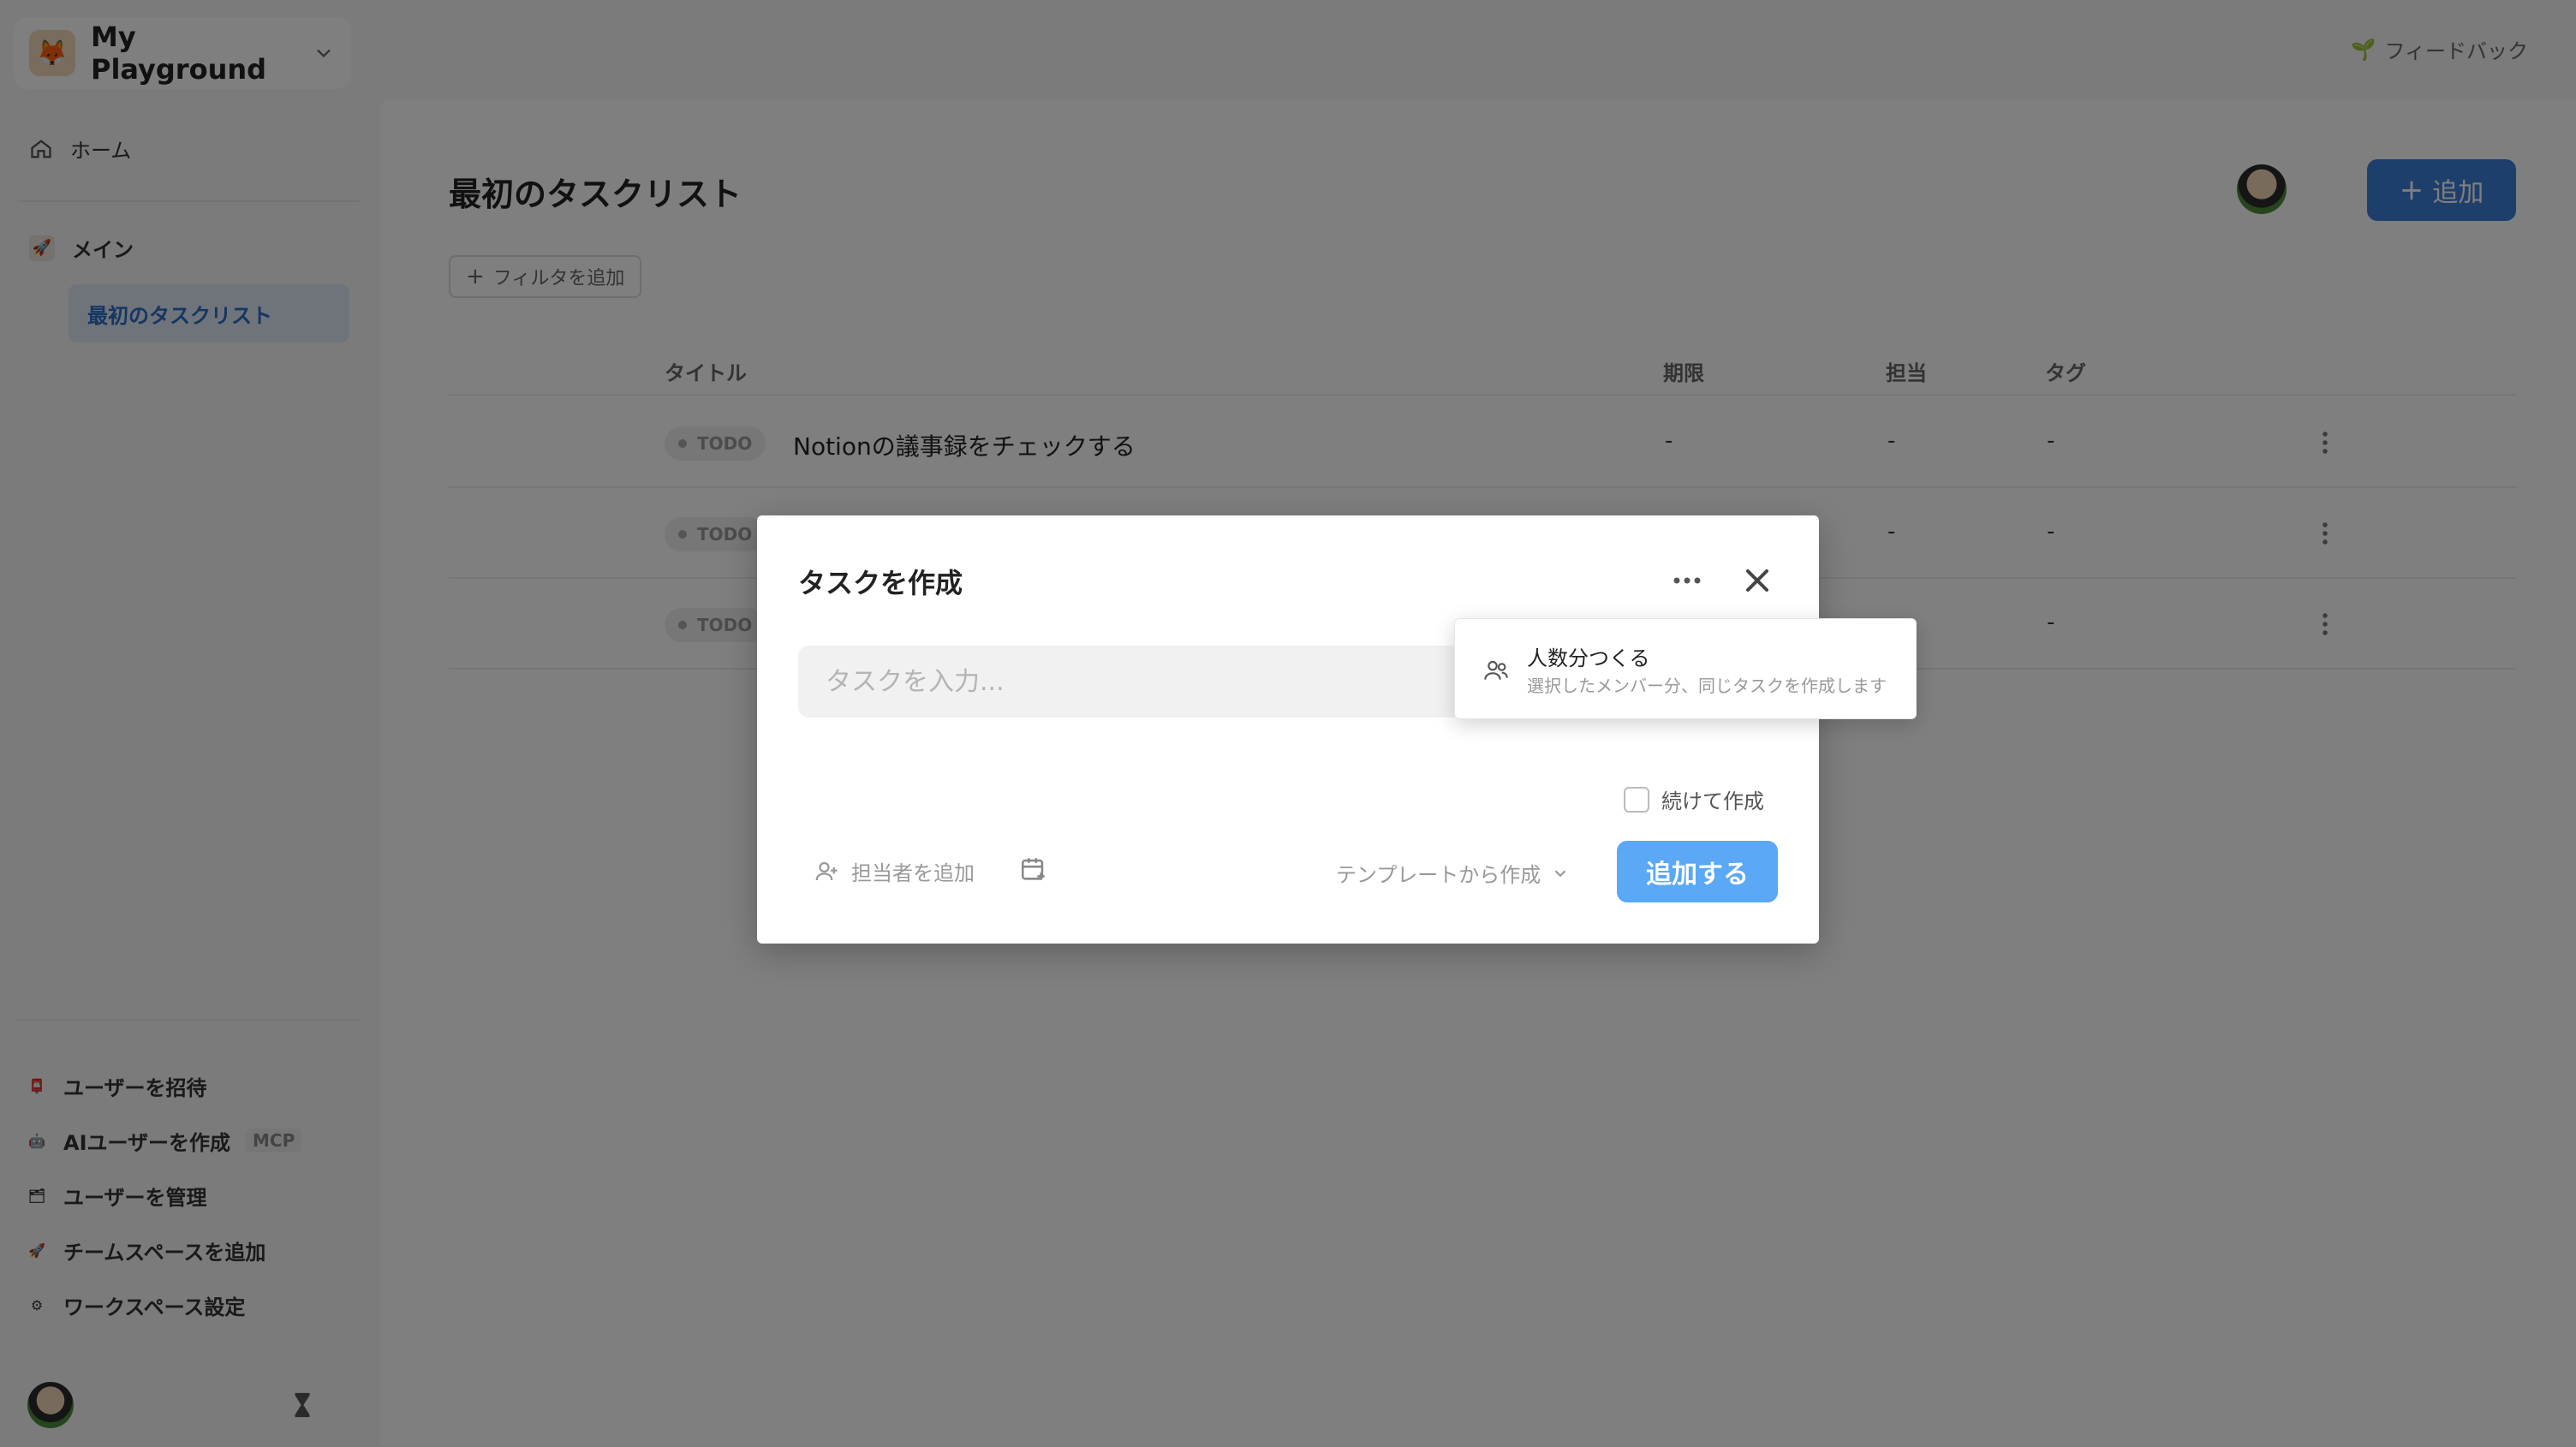  I want to click on continue-create-toggle: 続けて作成, so click(1694, 799).